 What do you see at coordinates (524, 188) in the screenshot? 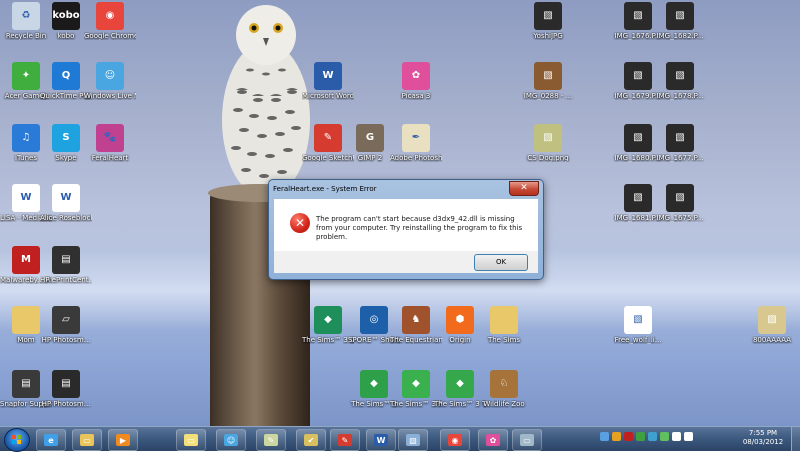
I see `close-button: ✕` at bounding box center [524, 188].